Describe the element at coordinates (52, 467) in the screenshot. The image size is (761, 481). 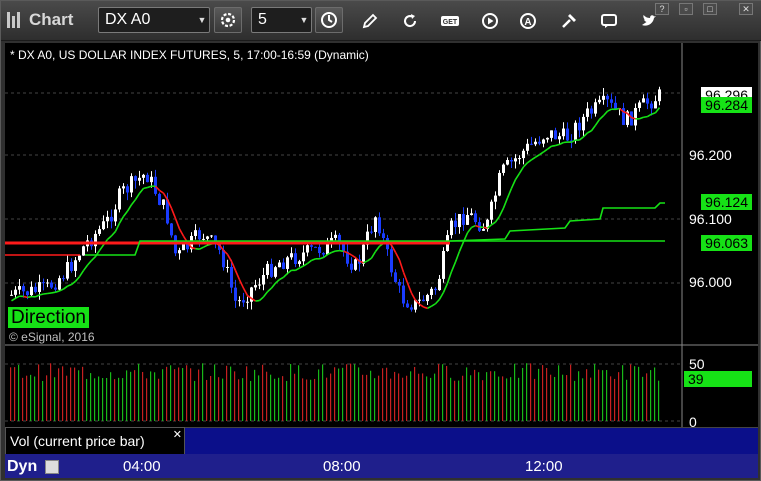
I see `lock-icon` at that location.